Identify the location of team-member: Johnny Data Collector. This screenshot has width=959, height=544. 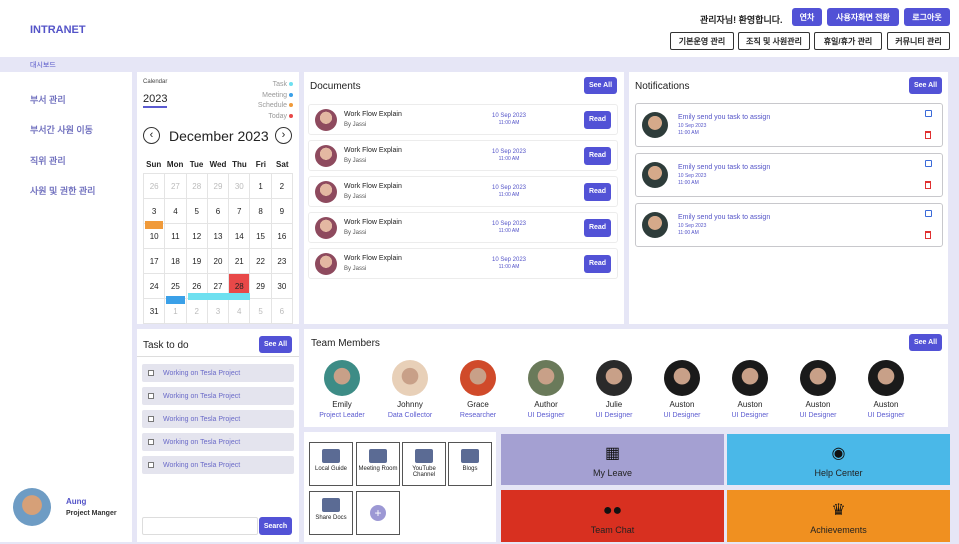
(410, 389).